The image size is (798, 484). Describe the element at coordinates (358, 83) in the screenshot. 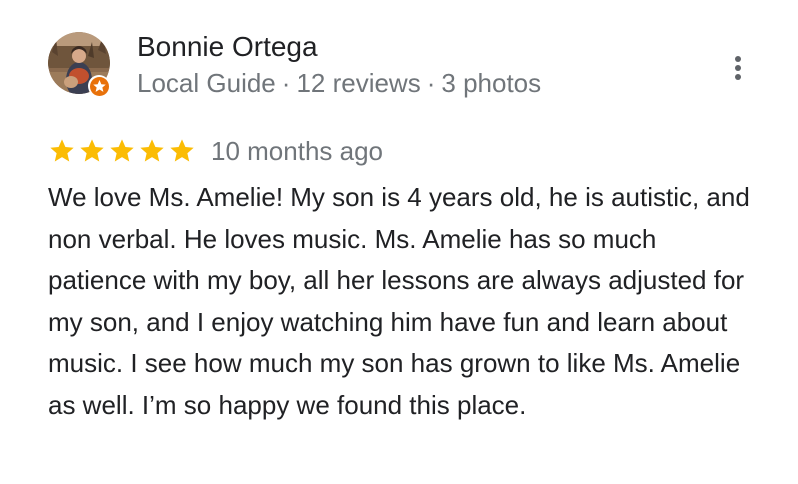

I see `reviewer-review-count: 12 reviews` at that location.